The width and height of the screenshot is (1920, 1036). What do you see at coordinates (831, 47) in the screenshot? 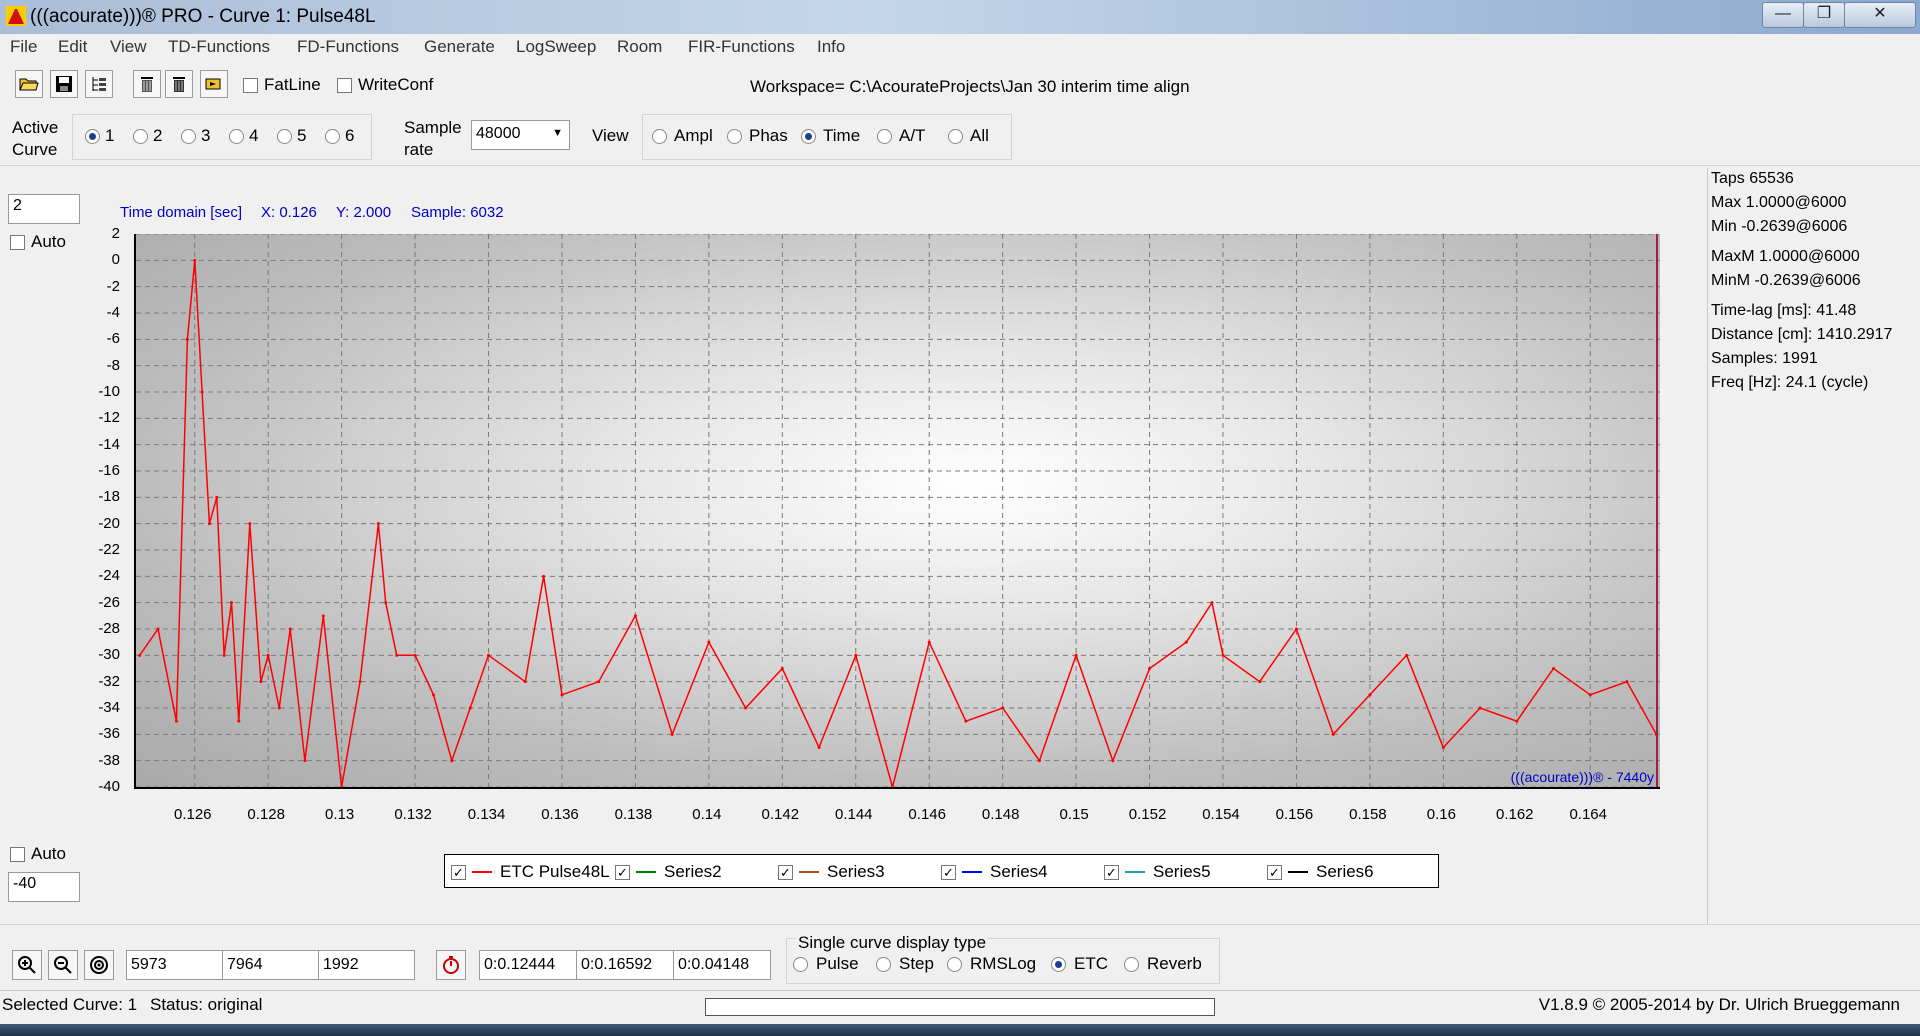
I see `menu-info: Info` at bounding box center [831, 47].